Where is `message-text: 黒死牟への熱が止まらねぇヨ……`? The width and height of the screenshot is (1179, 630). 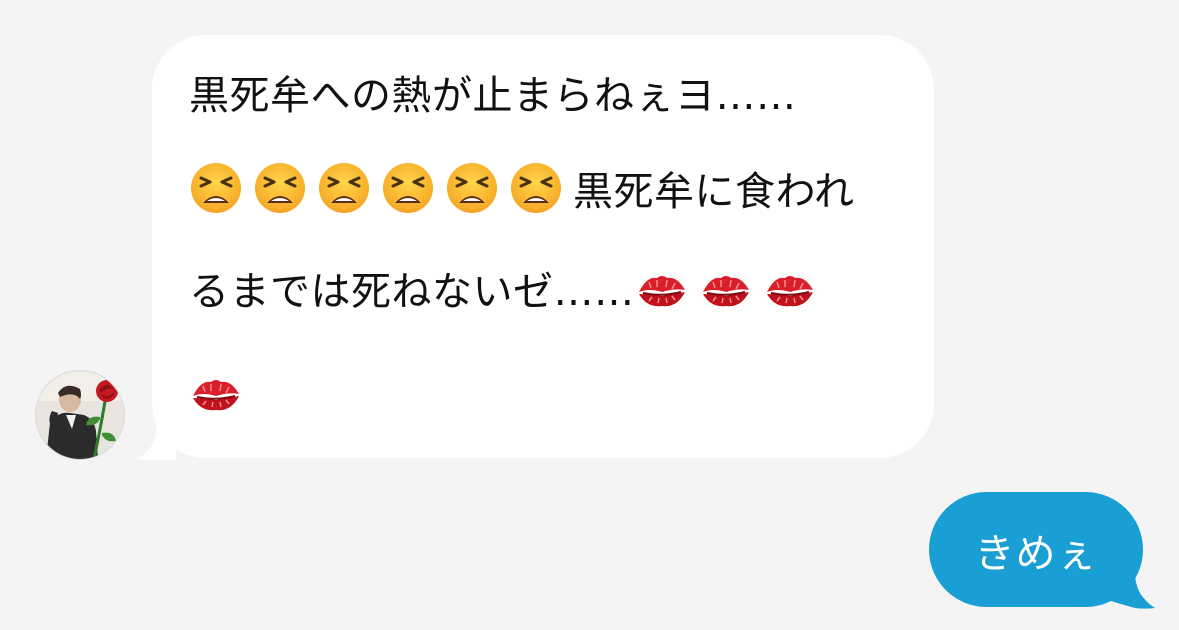
message-text: 黒死牟への熱が止まらねぇヨ…… is located at coordinates (493, 96).